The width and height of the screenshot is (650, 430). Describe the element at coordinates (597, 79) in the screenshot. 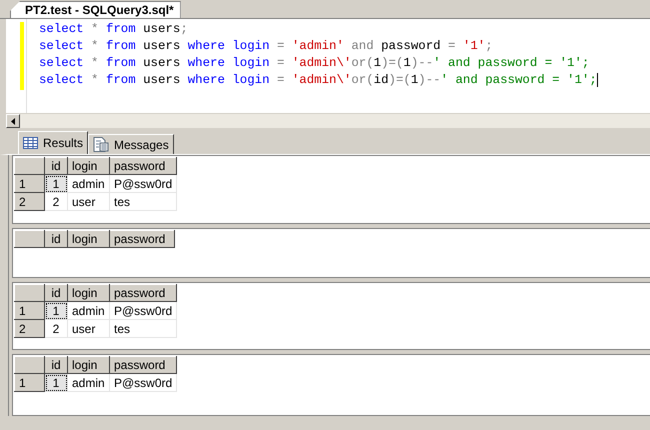

I see `text-cursor` at that location.